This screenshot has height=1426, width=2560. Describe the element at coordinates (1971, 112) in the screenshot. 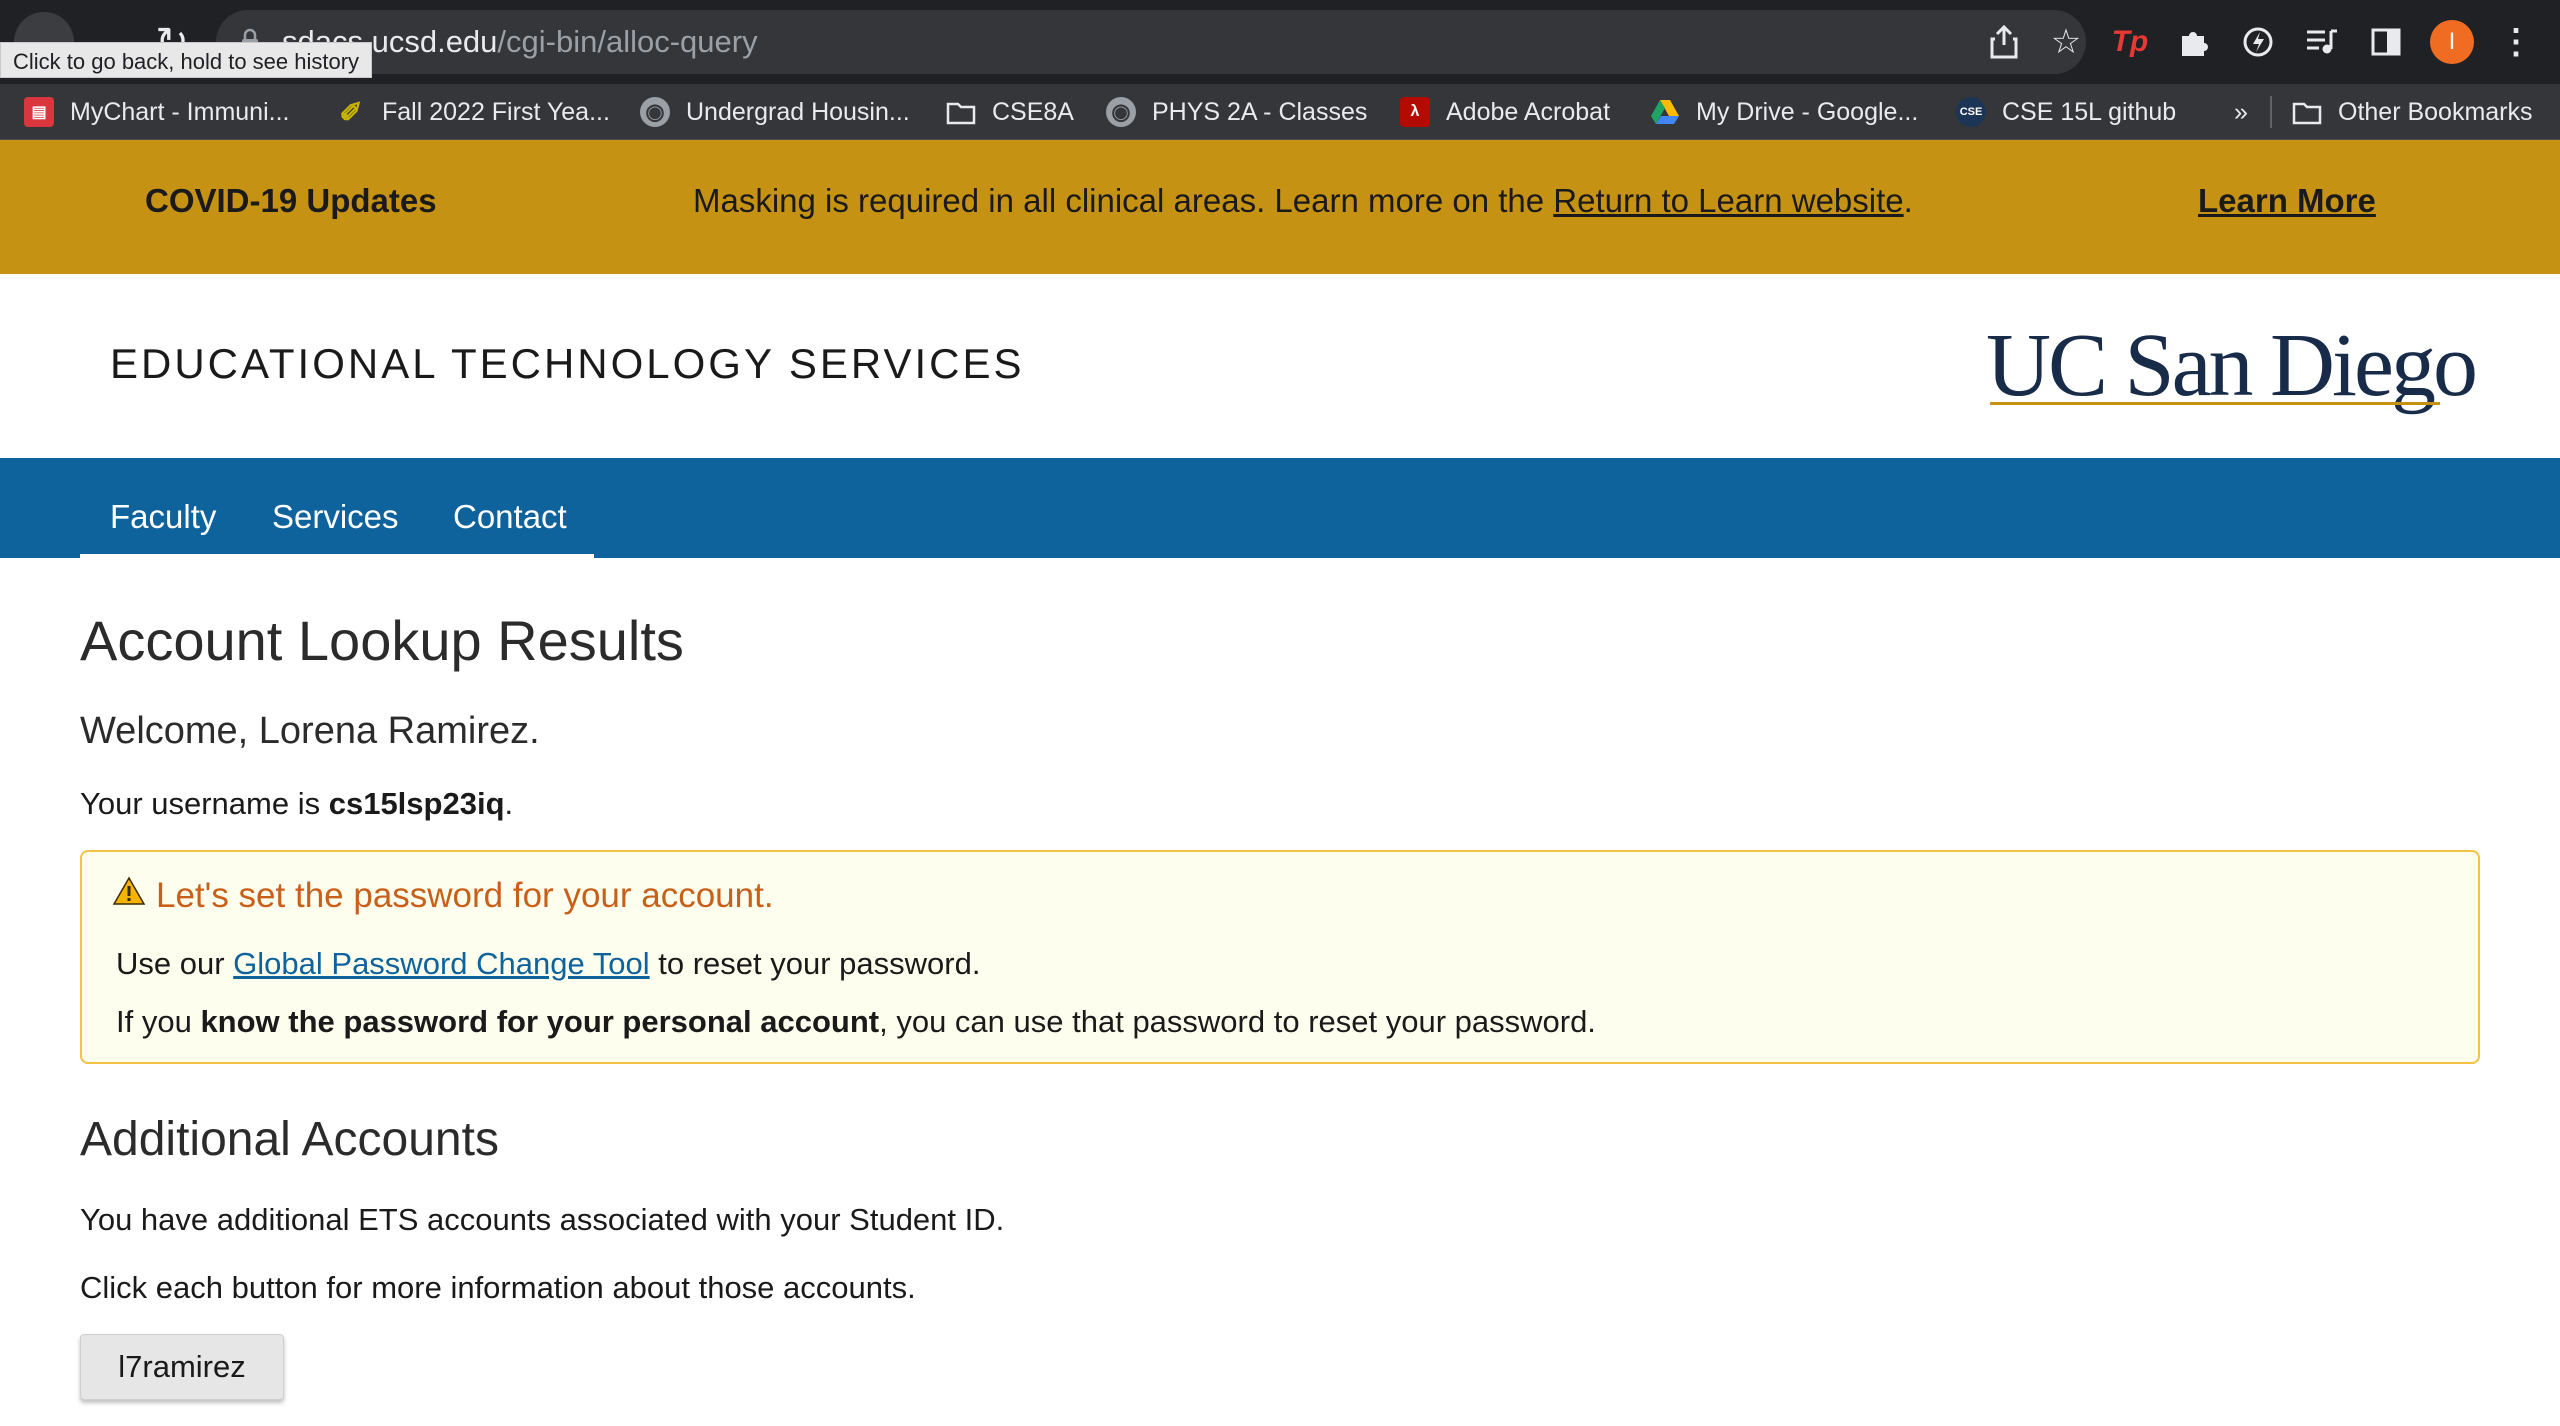

I see `cse-icon: CSE` at that location.